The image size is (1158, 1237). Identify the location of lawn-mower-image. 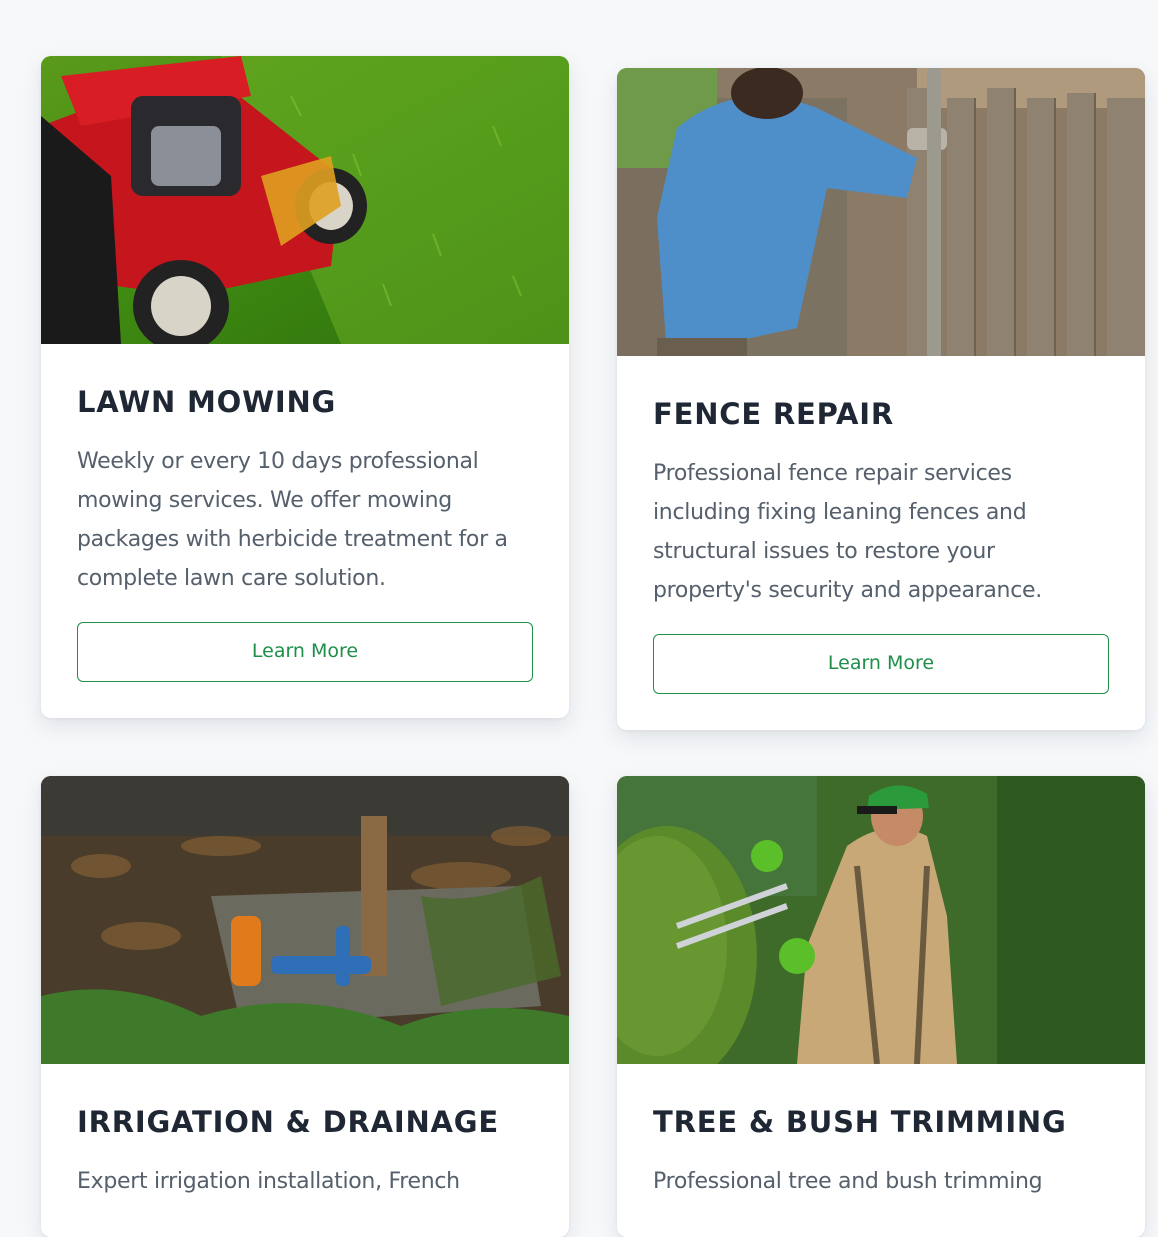
(305, 200).